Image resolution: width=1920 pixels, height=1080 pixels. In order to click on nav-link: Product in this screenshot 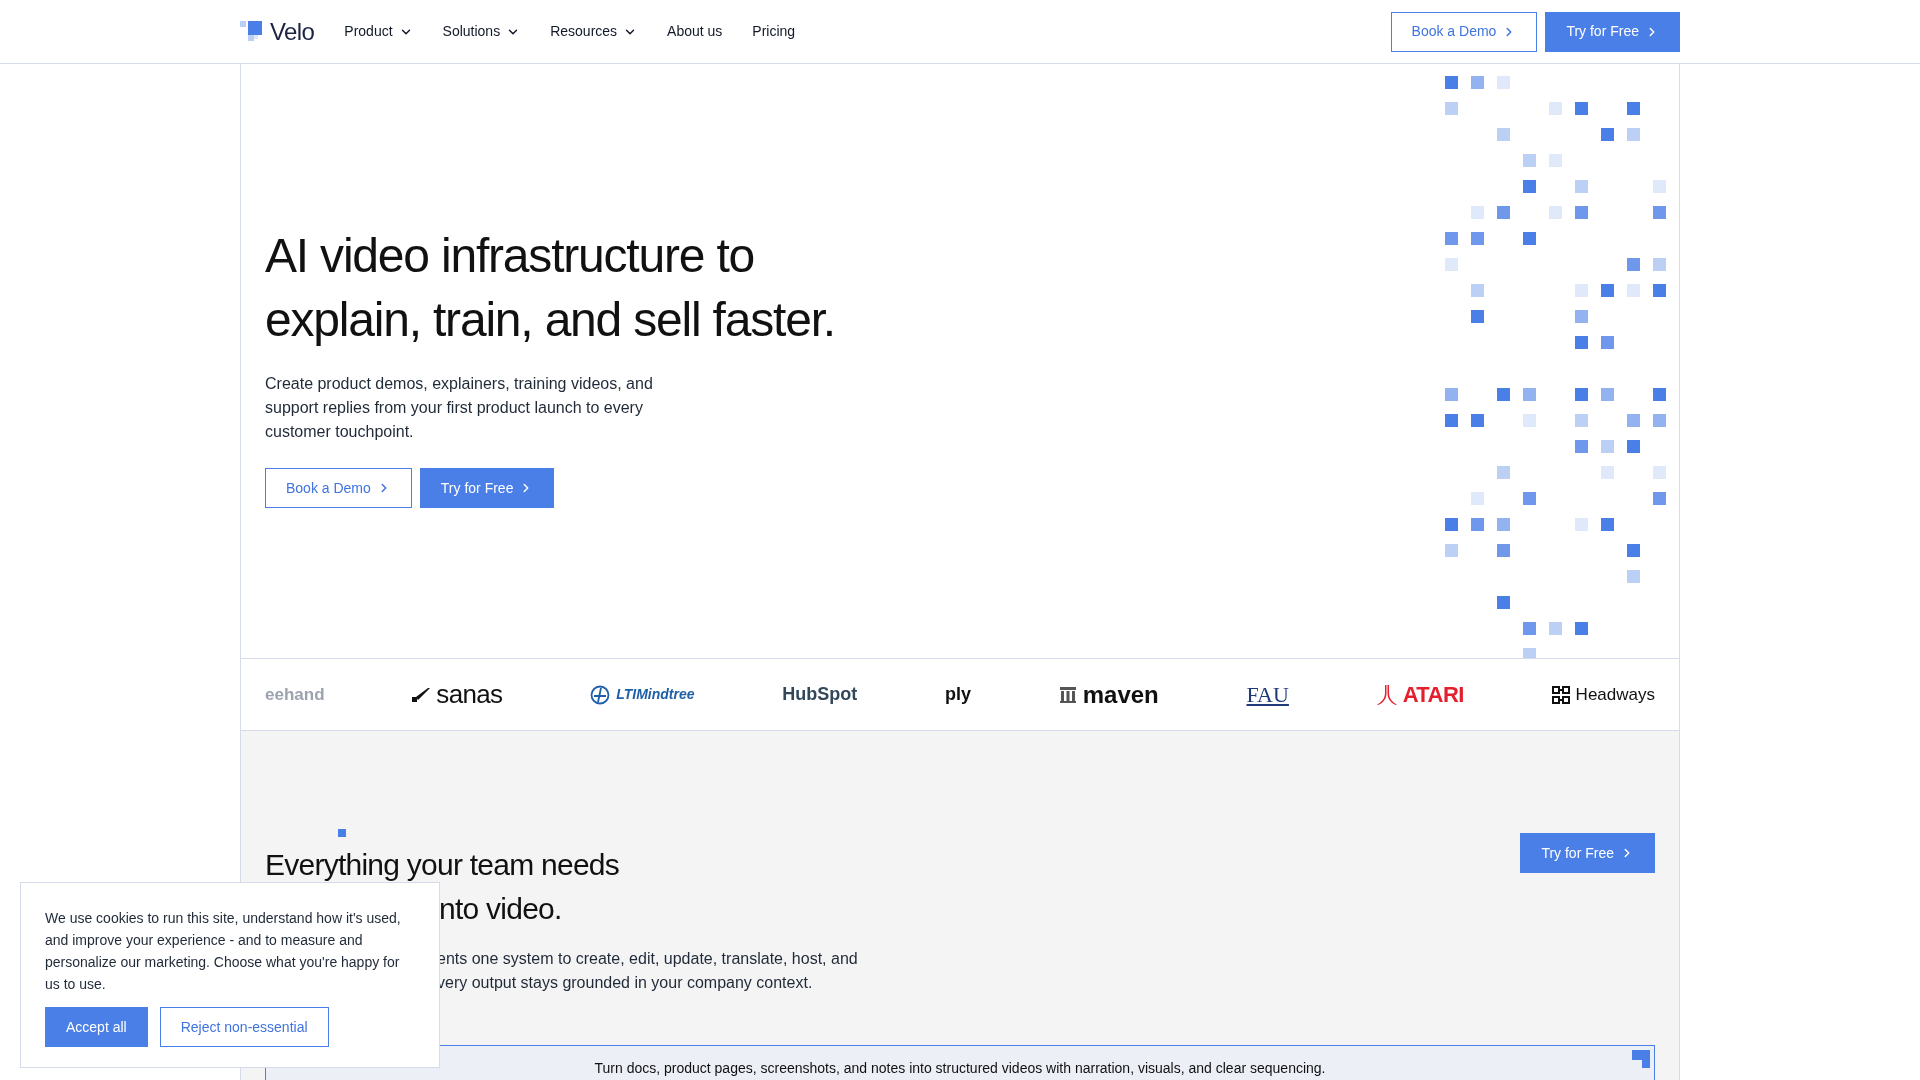, I will do `click(378, 31)`.